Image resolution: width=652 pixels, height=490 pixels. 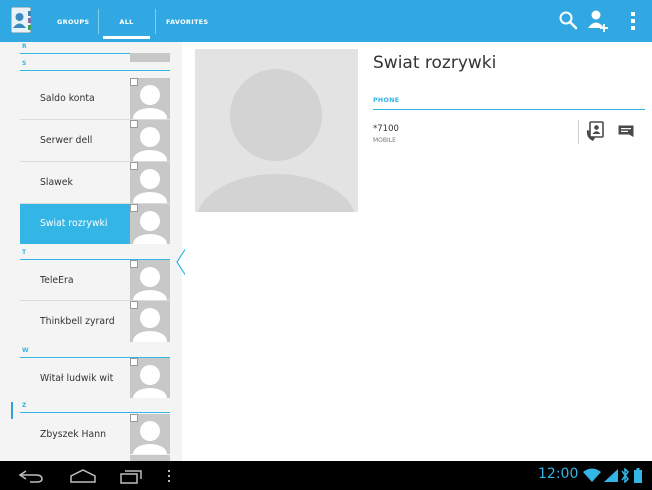 I want to click on contact-name: Slawek, so click(x=56, y=182).